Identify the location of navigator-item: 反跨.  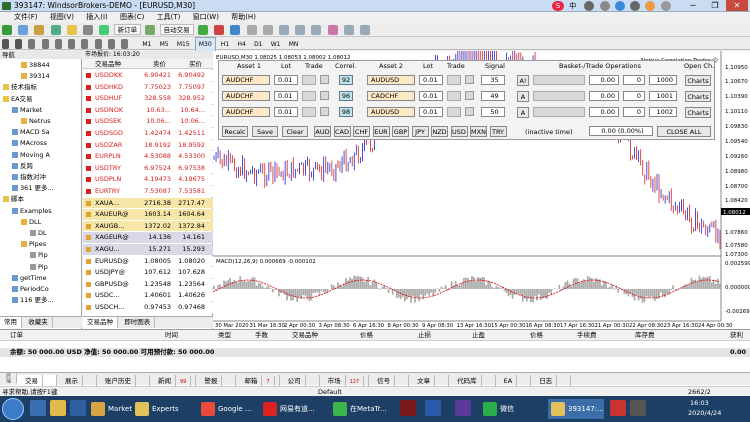
(22, 166).